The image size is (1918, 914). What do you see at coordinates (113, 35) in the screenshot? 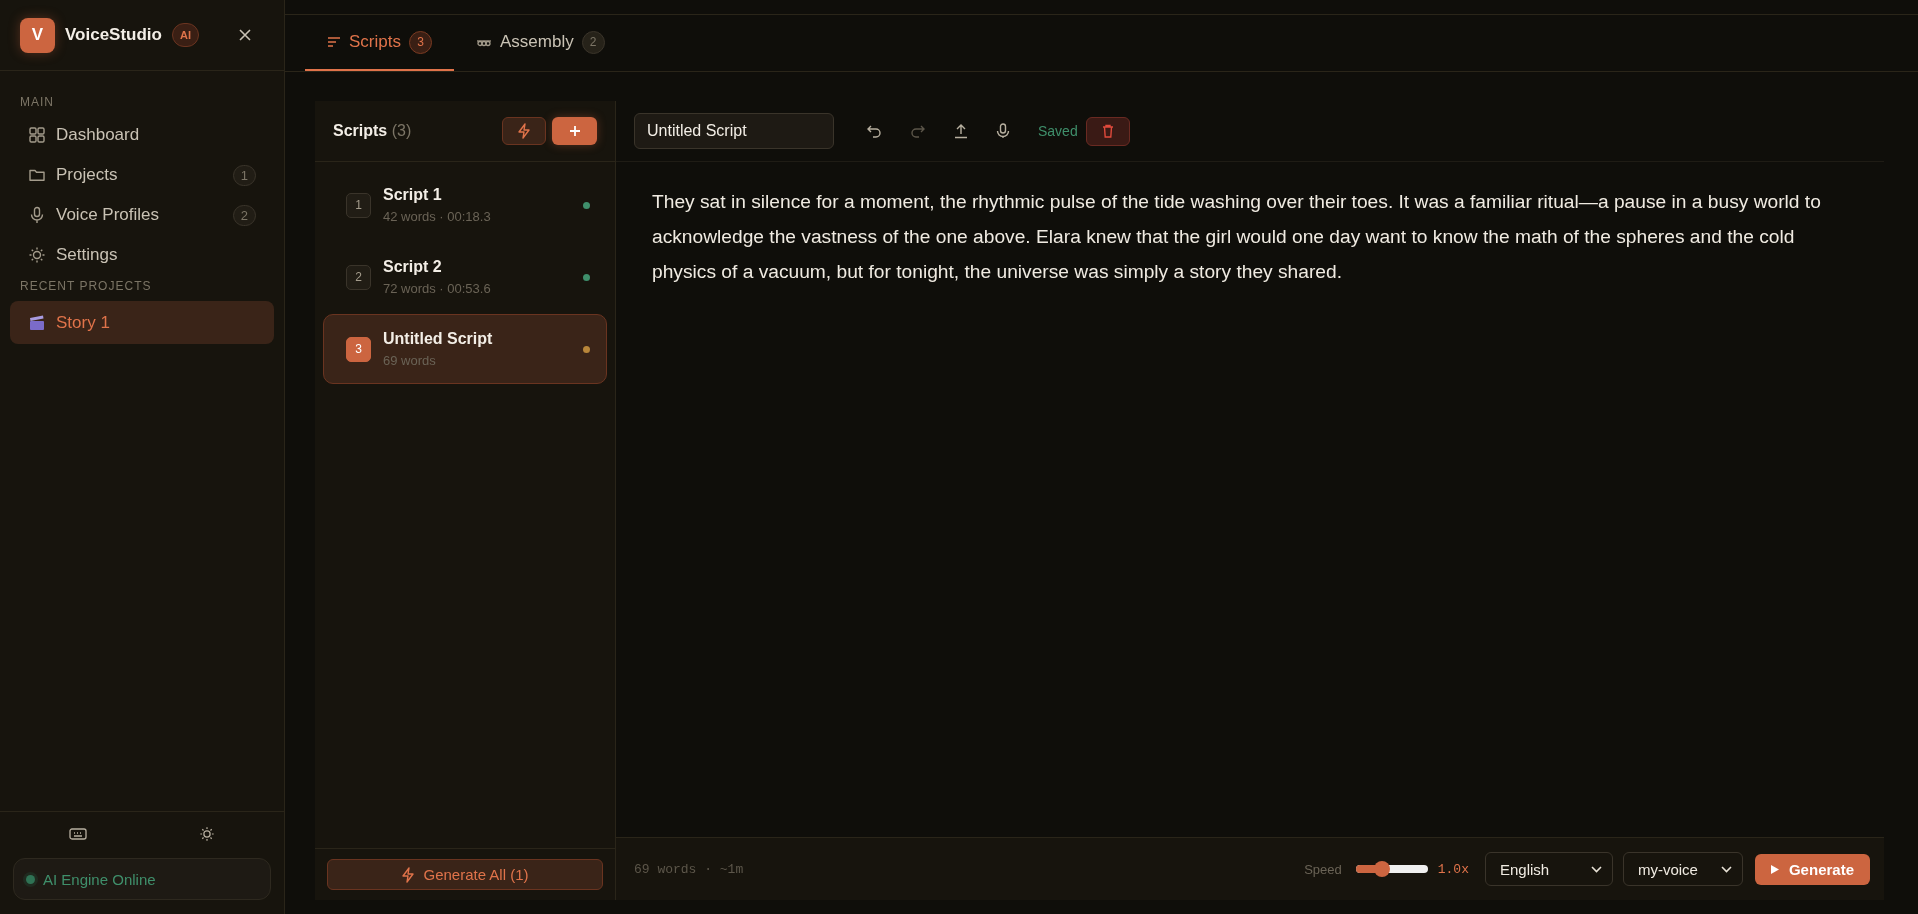
I see `app-name: VoiceStudio` at bounding box center [113, 35].